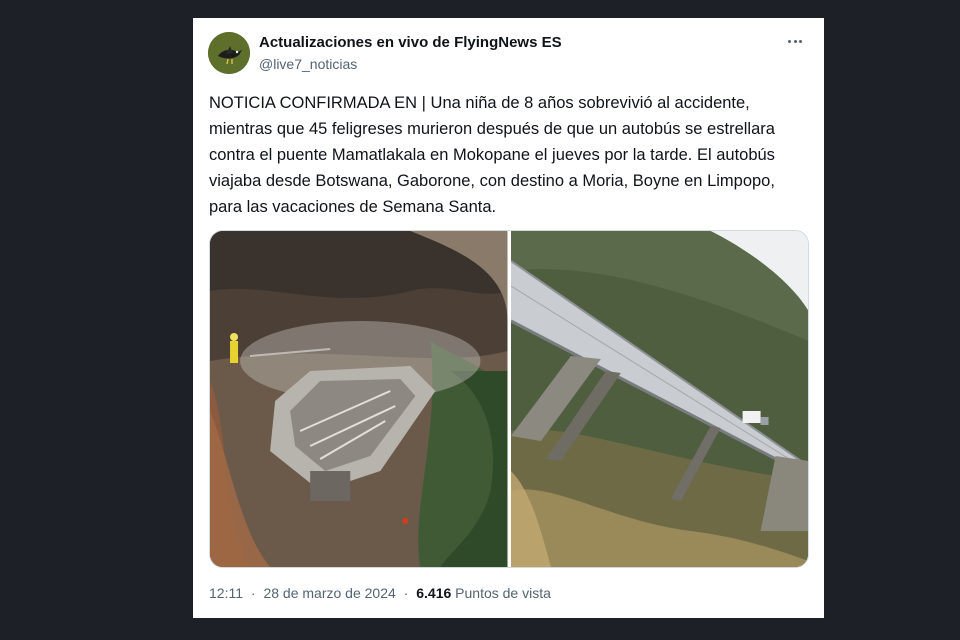 The height and width of the screenshot is (640, 960). I want to click on tweet-date: 28 de marzo de 2024, so click(329, 593).